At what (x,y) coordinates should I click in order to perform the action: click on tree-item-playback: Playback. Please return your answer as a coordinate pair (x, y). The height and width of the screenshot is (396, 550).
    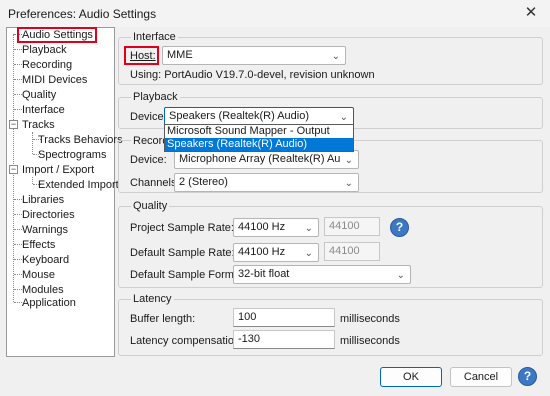
    Looking at the image, I should click on (44, 50).